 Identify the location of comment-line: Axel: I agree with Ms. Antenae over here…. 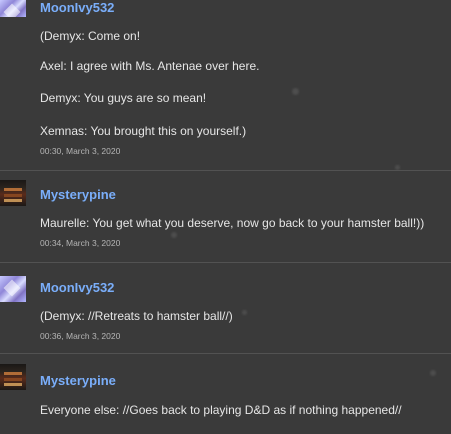
(150, 66).